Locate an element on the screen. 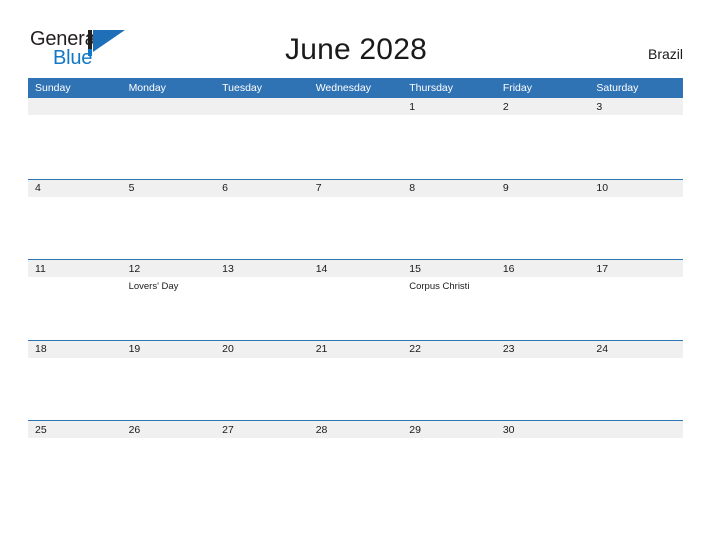 The image size is (712, 550). calendar-day-cell: 15 Corpus Christi is located at coordinates (449, 300).